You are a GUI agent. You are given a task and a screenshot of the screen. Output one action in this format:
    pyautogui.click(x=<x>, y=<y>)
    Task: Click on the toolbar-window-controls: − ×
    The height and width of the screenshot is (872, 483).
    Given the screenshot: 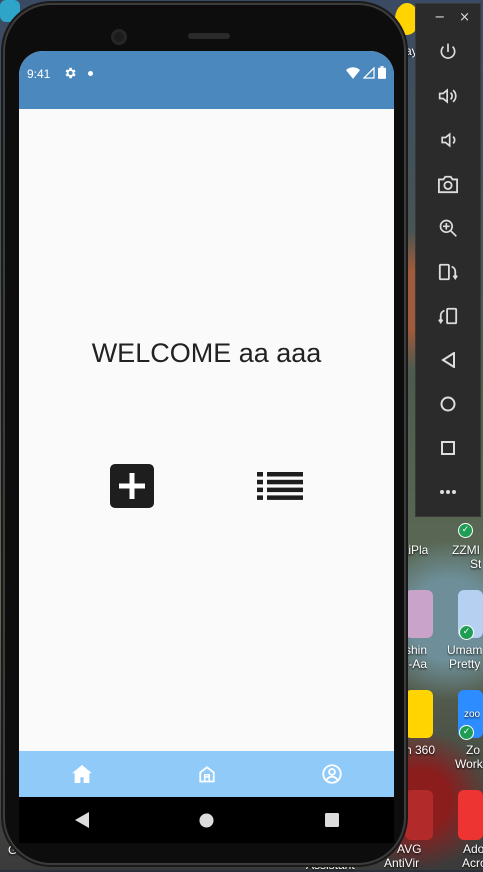 What is the action you would take?
    pyautogui.click(x=448, y=17)
    